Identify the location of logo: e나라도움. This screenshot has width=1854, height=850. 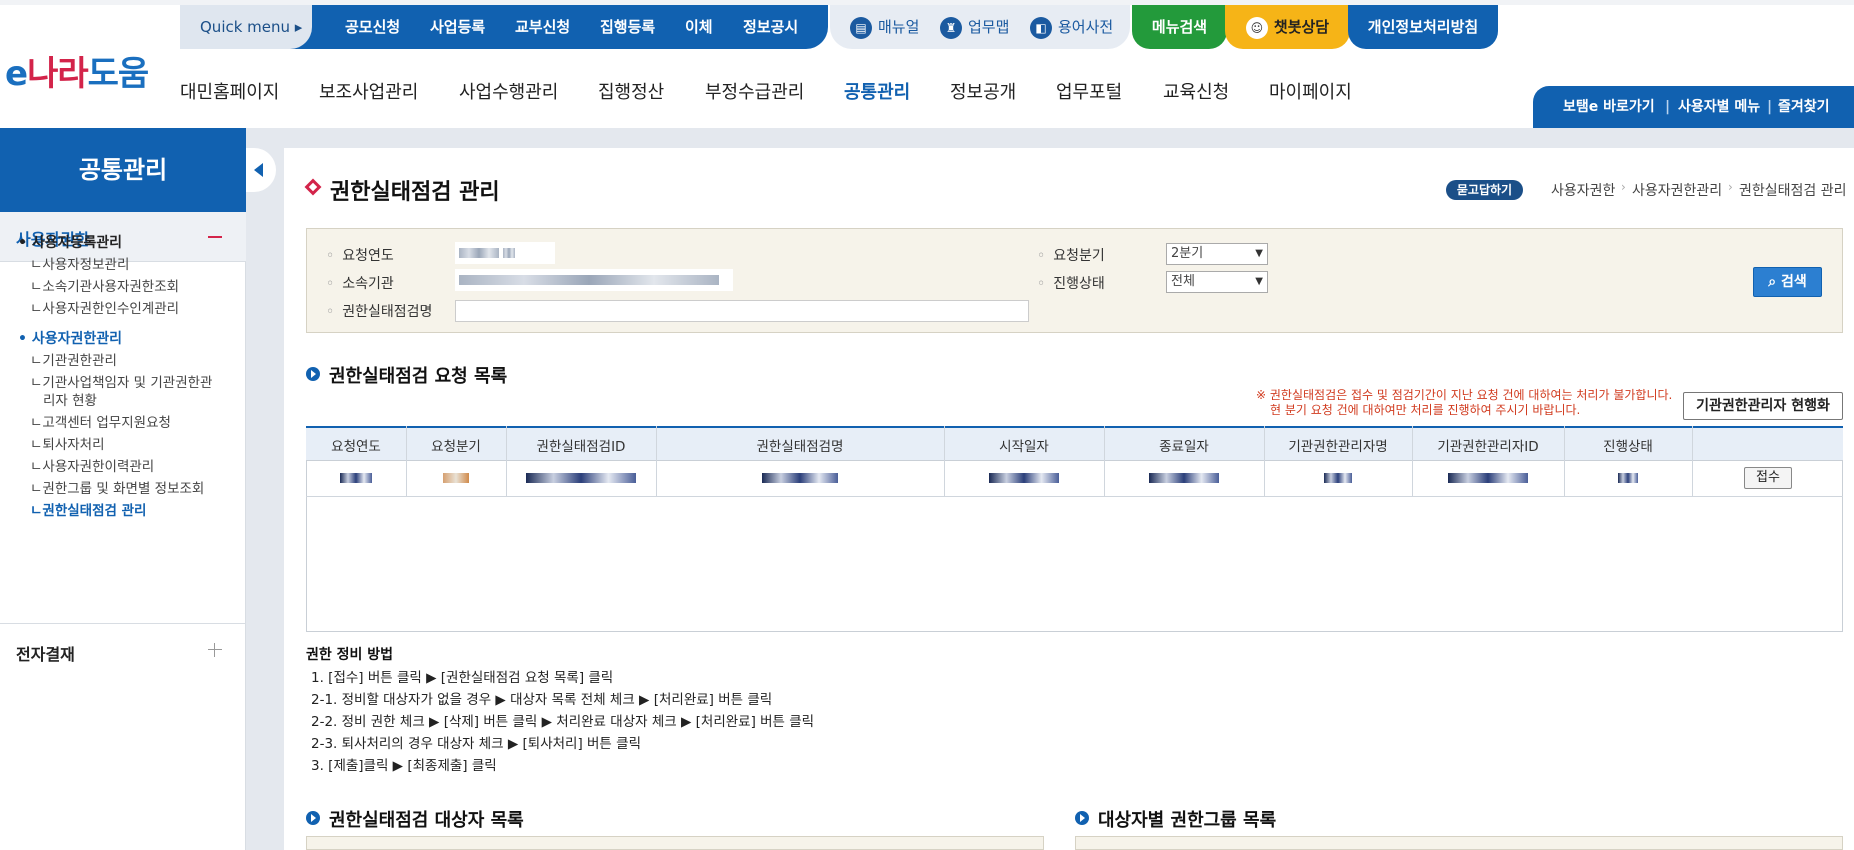
(77, 70).